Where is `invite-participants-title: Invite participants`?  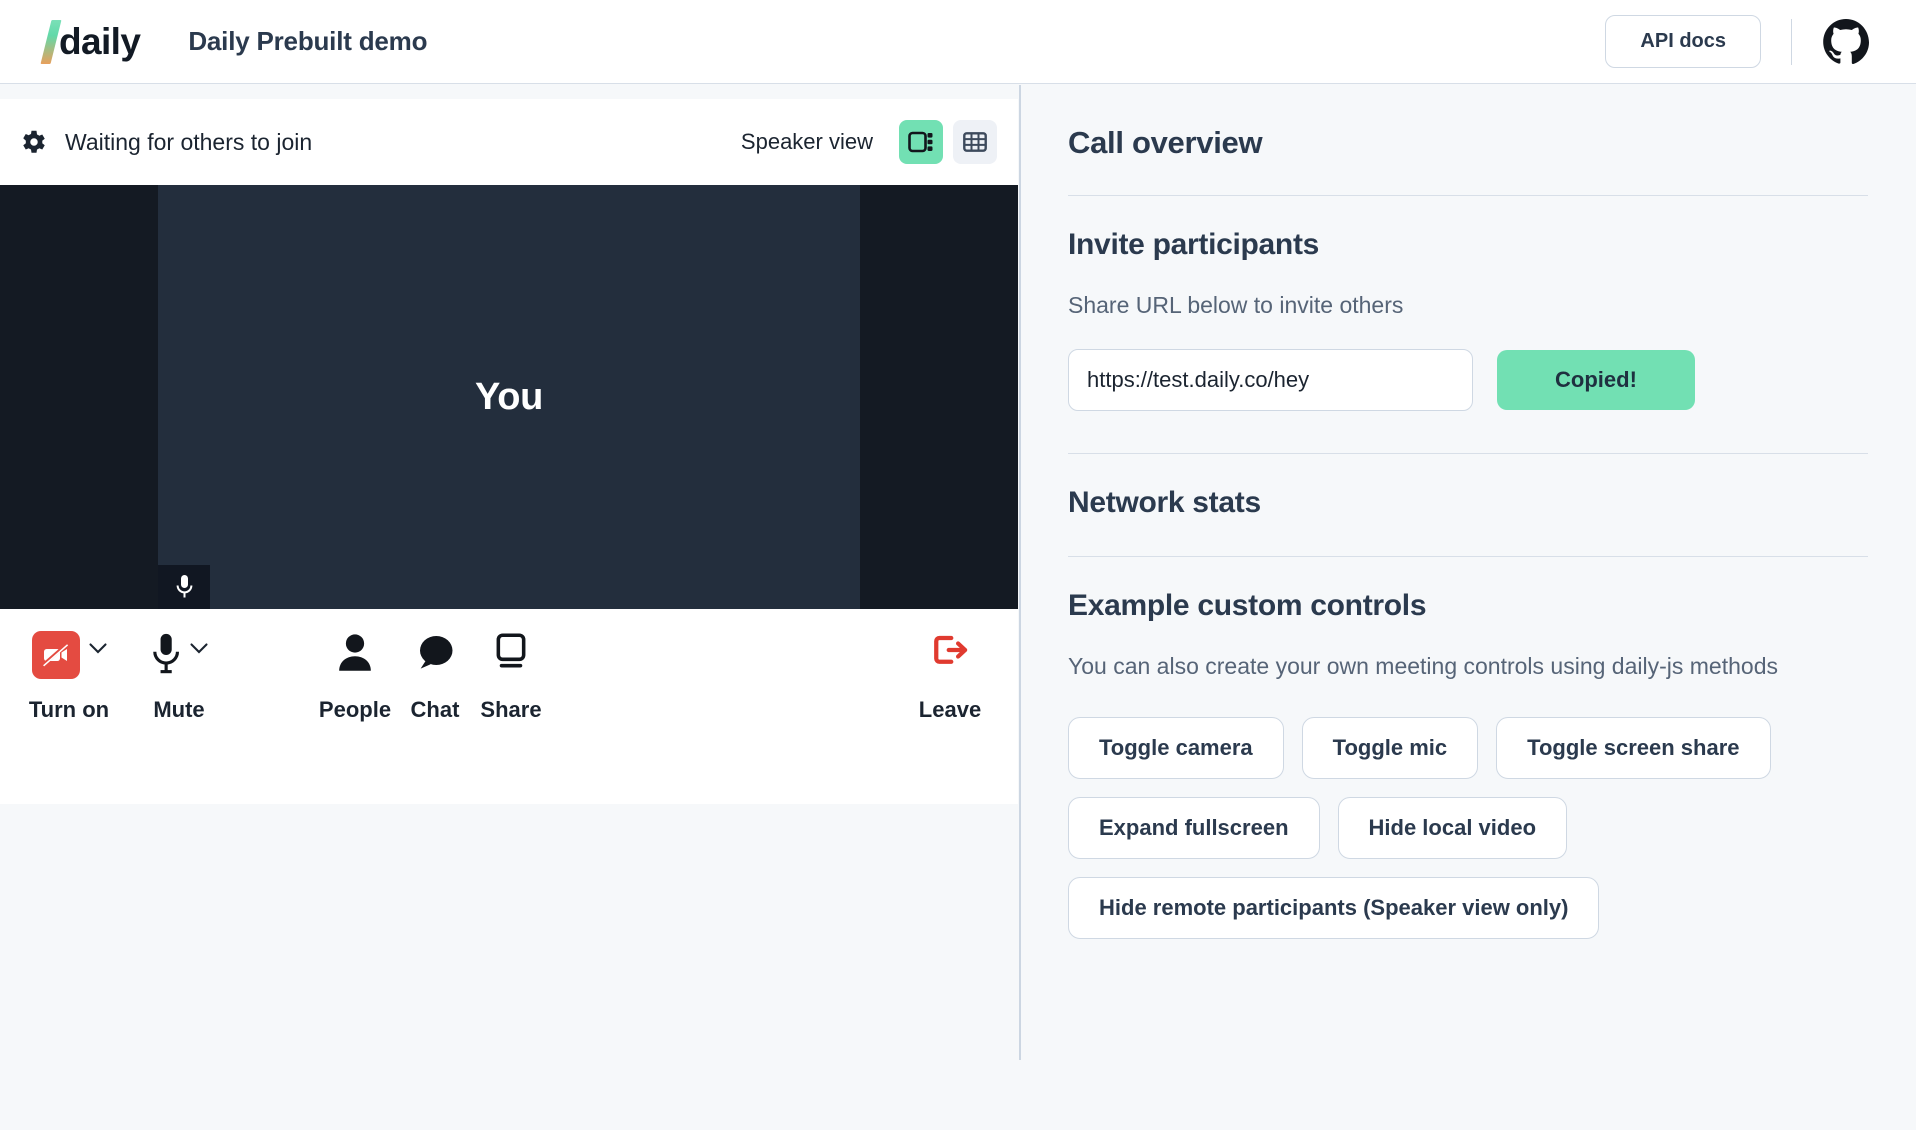 invite-participants-title: Invite participants is located at coordinates (1194, 244).